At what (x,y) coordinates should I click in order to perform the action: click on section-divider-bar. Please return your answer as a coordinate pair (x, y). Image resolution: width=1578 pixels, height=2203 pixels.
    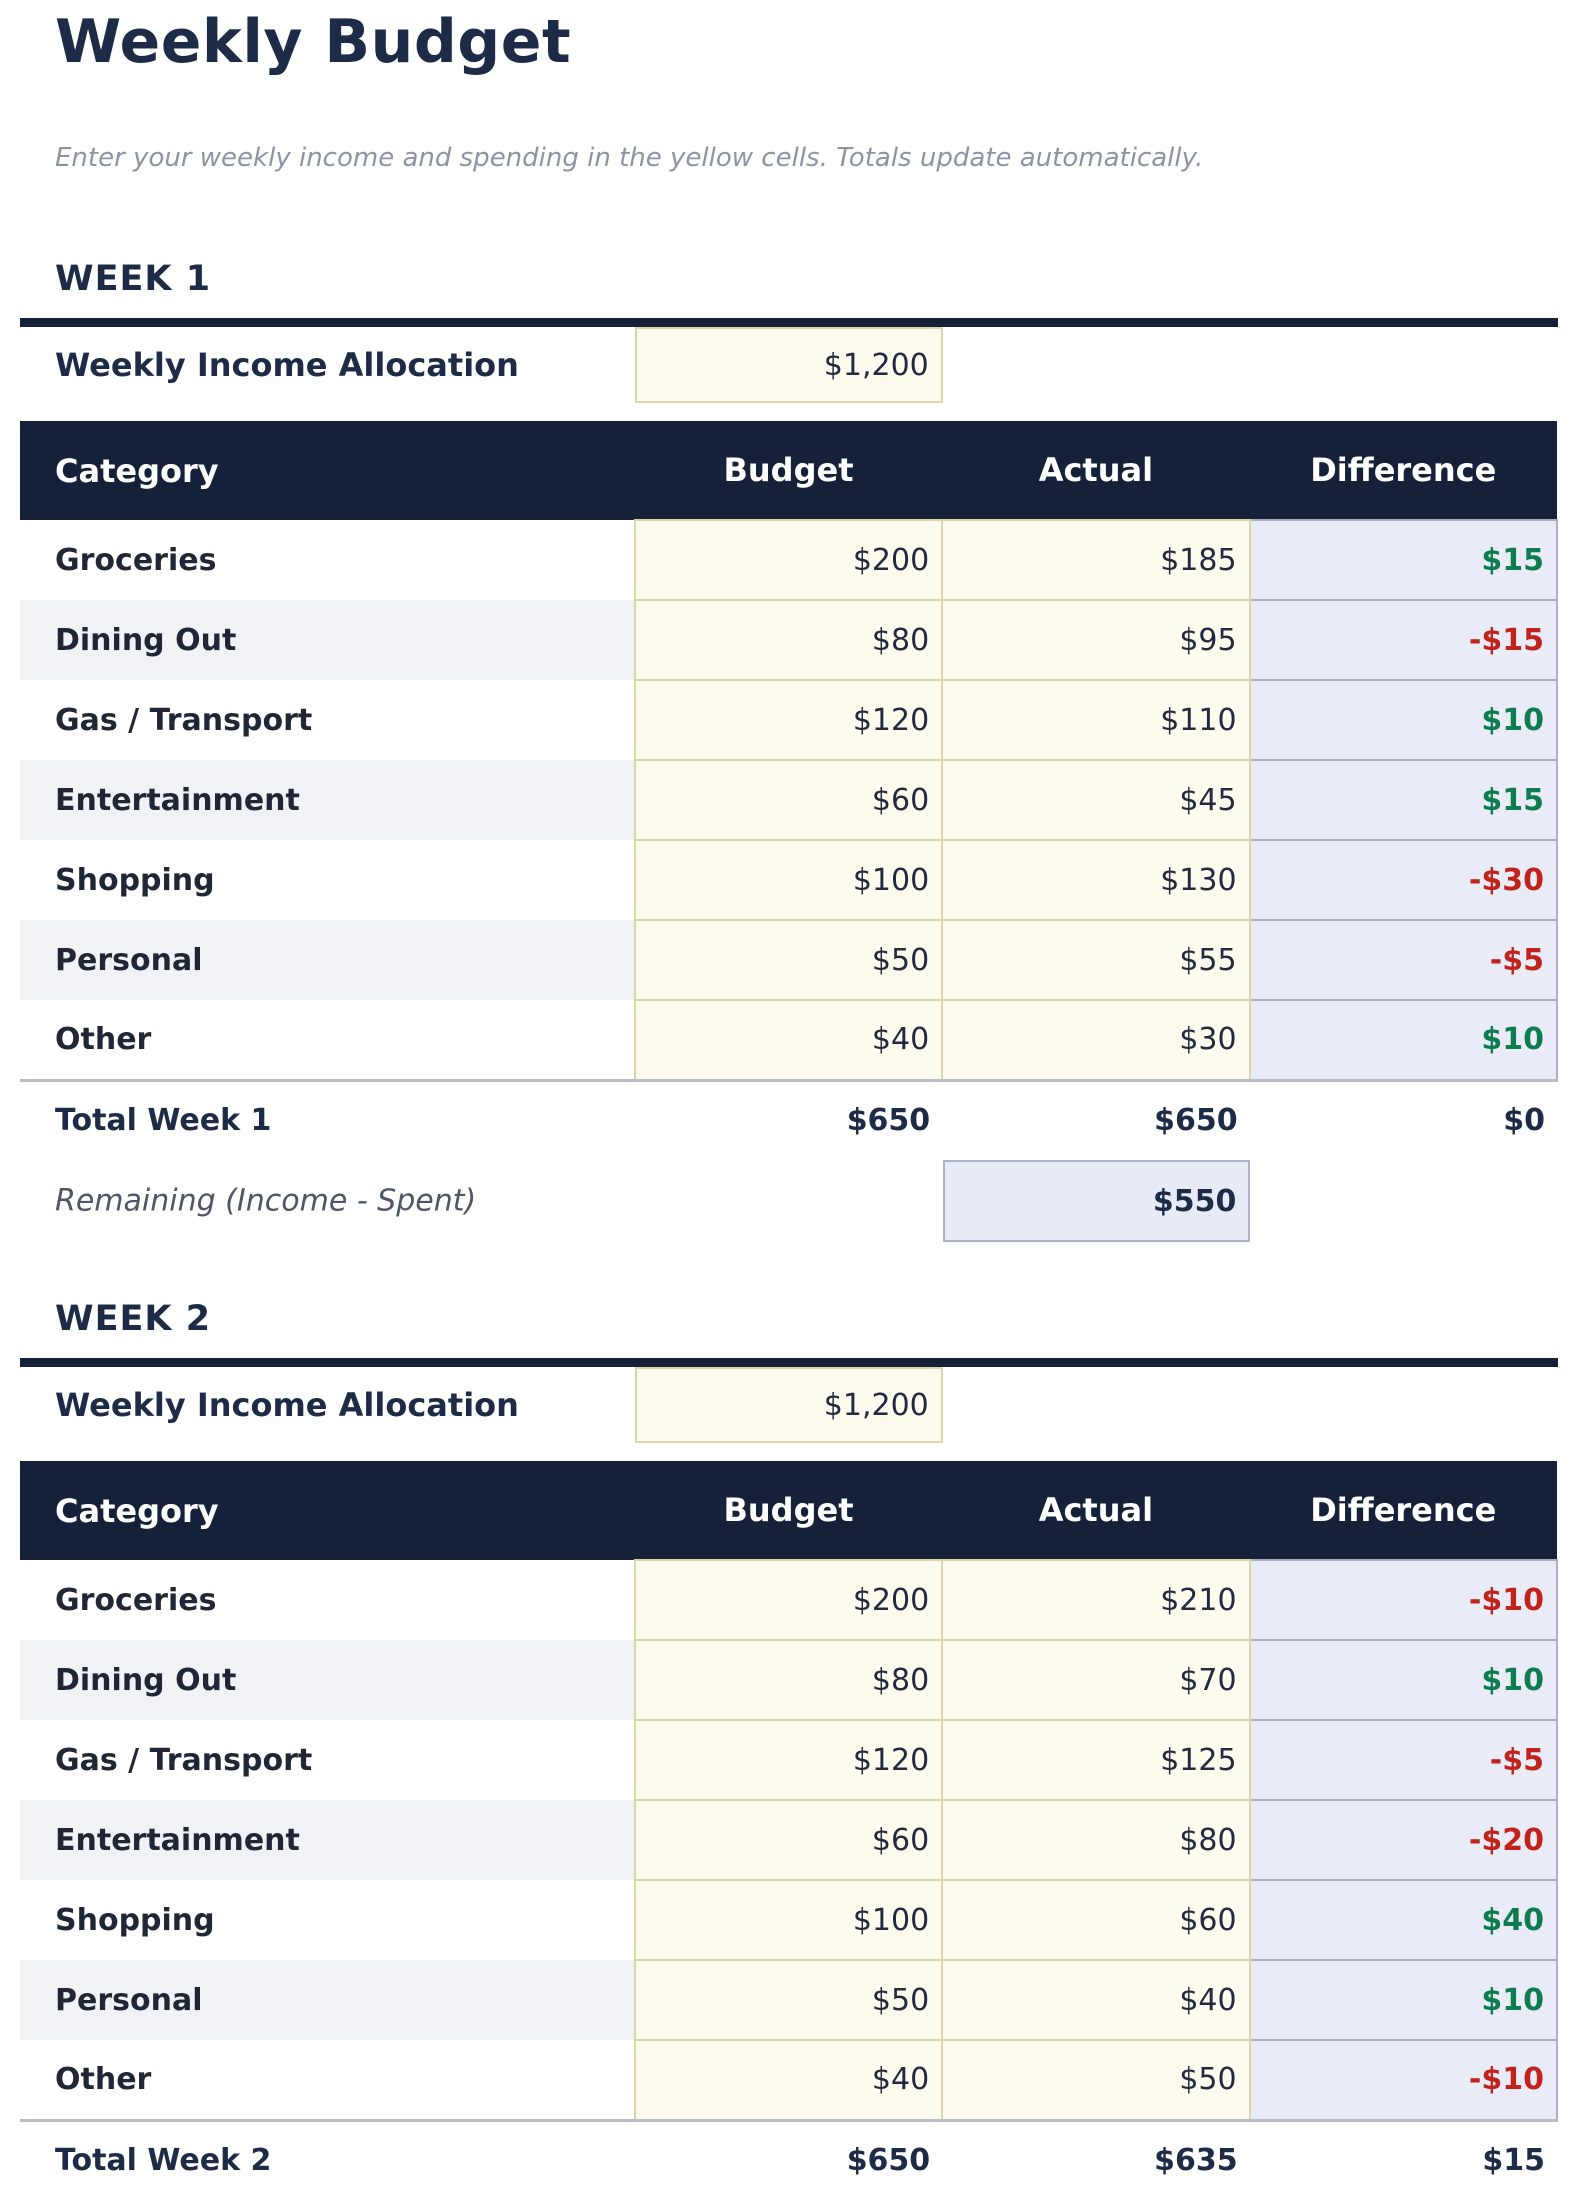
    Looking at the image, I should click on (789, 1363).